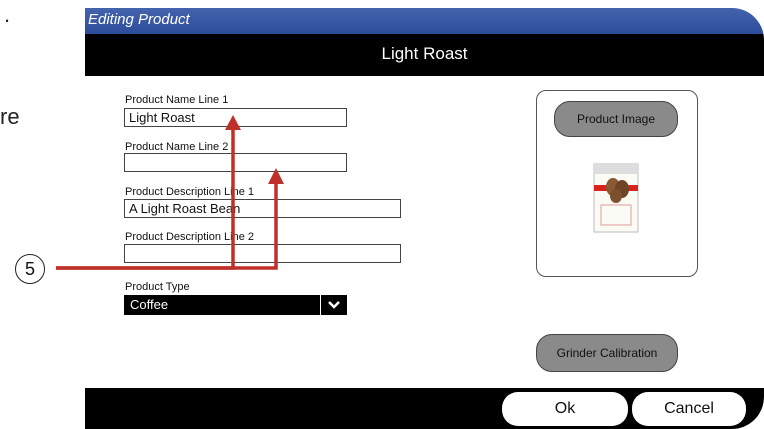 This screenshot has width=764, height=429. Describe the element at coordinates (233, 122) in the screenshot. I see `arrowhead-name-line1` at that location.